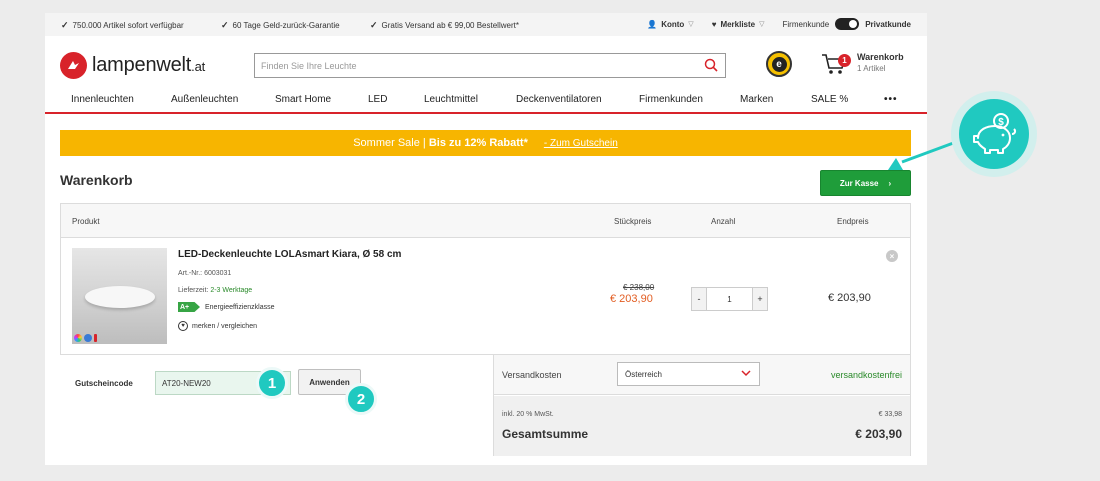 Image resolution: width=1100 pixels, height=481 pixels. I want to click on country-value: Österreich, so click(643, 374).